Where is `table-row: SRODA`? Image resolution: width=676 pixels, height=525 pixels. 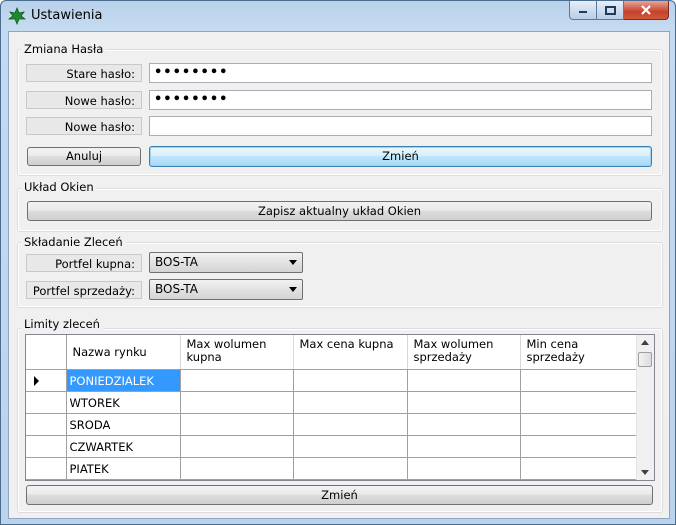
table-row: SRODA is located at coordinates (331, 424).